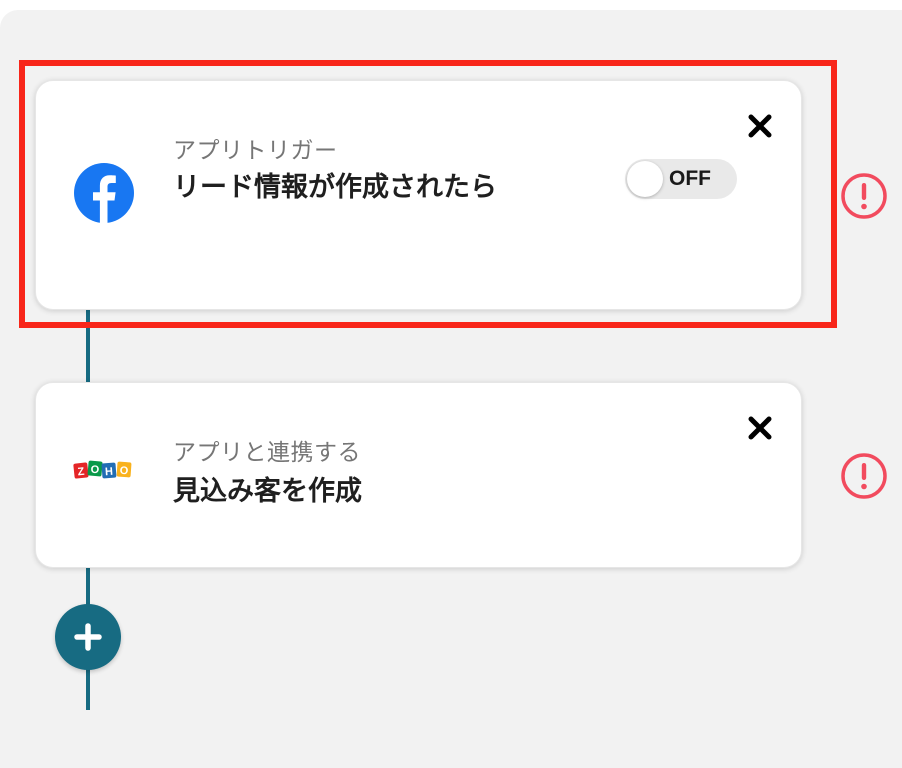 This screenshot has width=902, height=768. What do you see at coordinates (267, 453) in the screenshot?
I see `step-type-label: アプリと連携する` at bounding box center [267, 453].